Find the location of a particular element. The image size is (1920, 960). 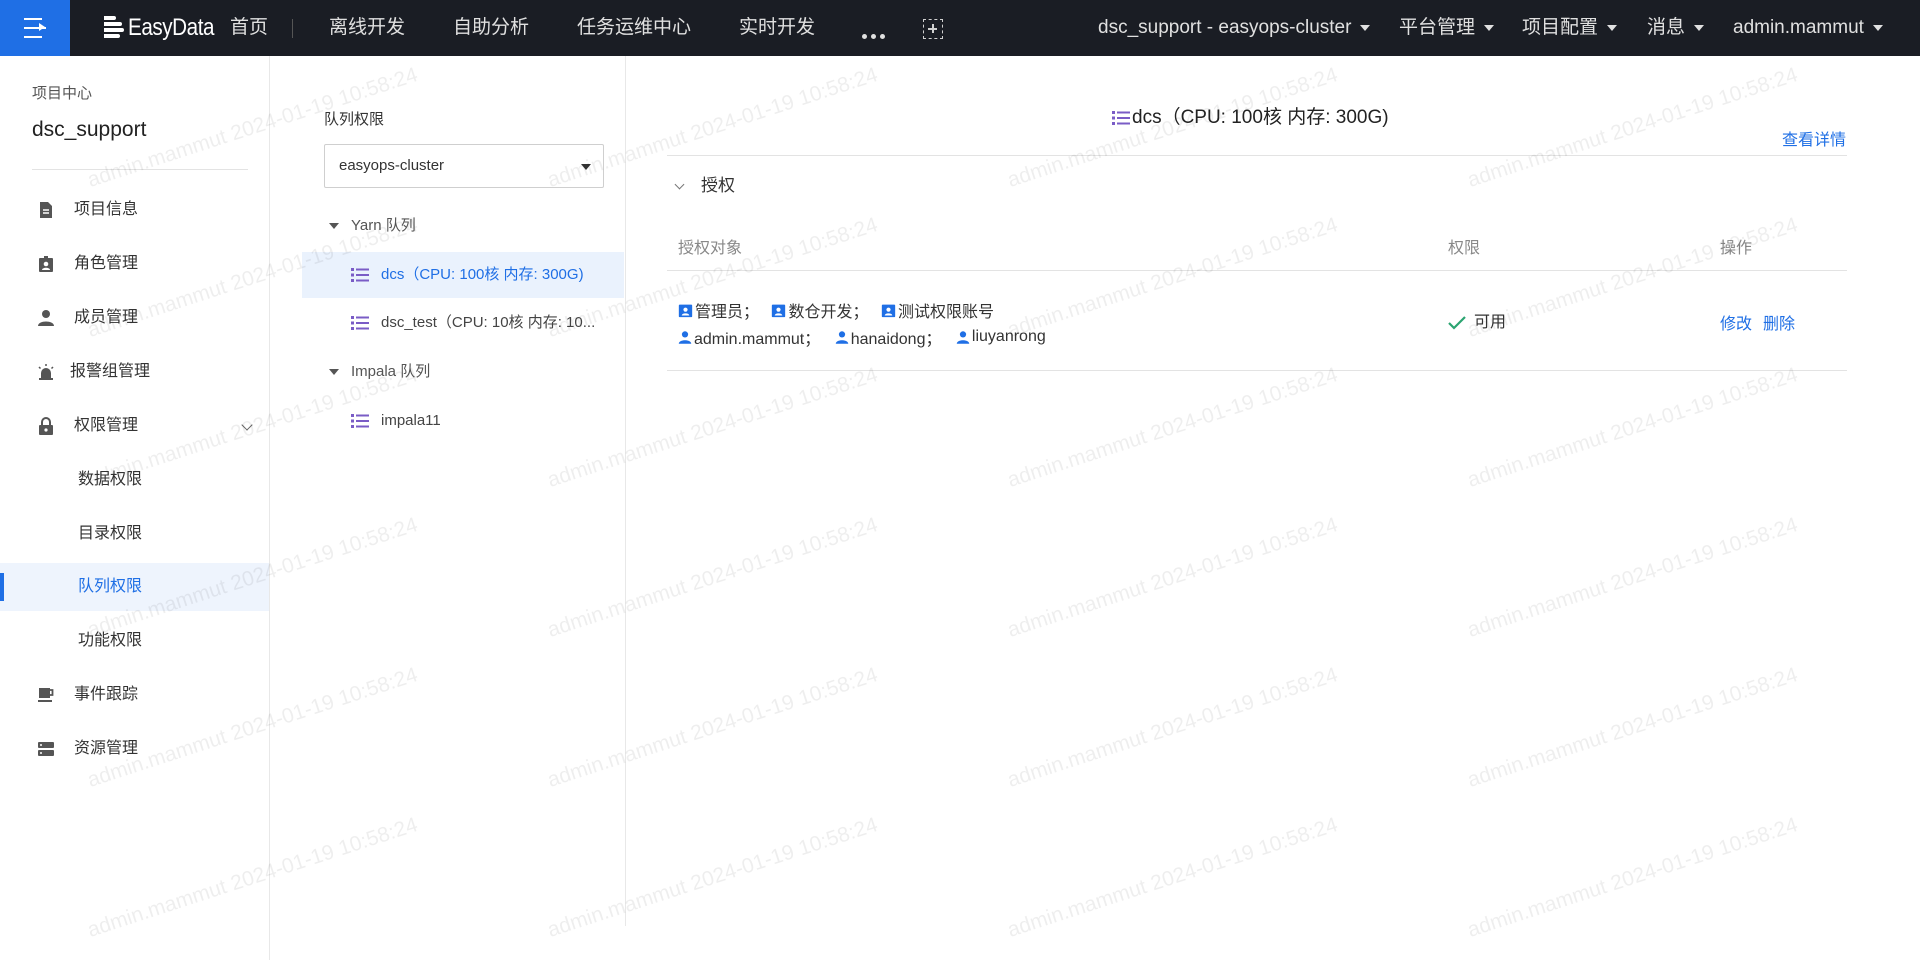

app-logo: EasyData is located at coordinates (166, 28).